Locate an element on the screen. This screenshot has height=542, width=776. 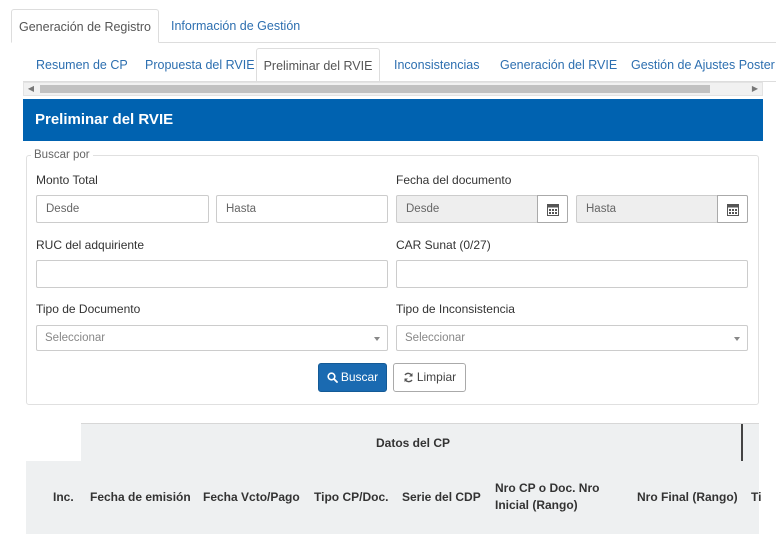
tab-gestion-ajustes: Gestión de Ajustes Poster is located at coordinates (703, 64).